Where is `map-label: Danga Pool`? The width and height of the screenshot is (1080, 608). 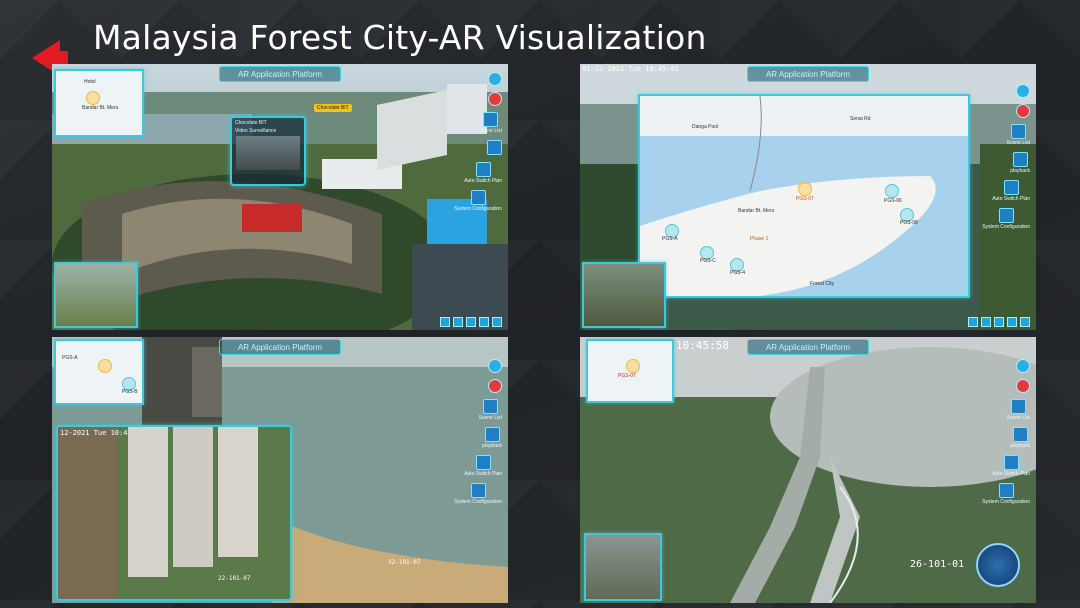 map-label: Danga Pool is located at coordinates (705, 127).